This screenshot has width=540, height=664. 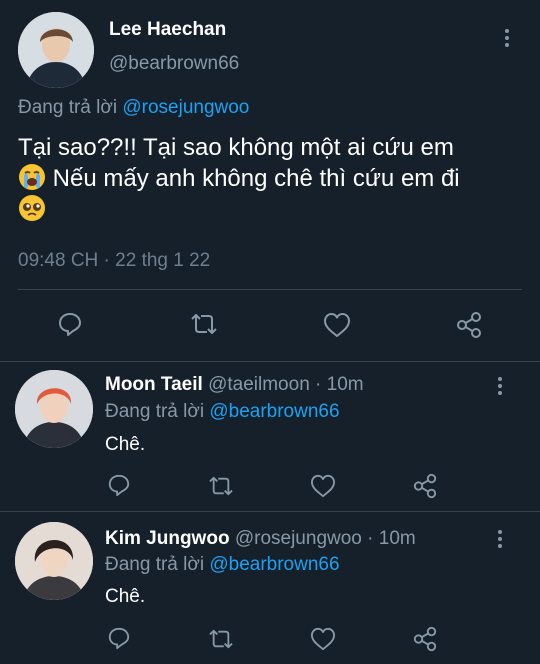 I want to click on user-handle-time: @taeilmoon · 10m, so click(x=283, y=384).